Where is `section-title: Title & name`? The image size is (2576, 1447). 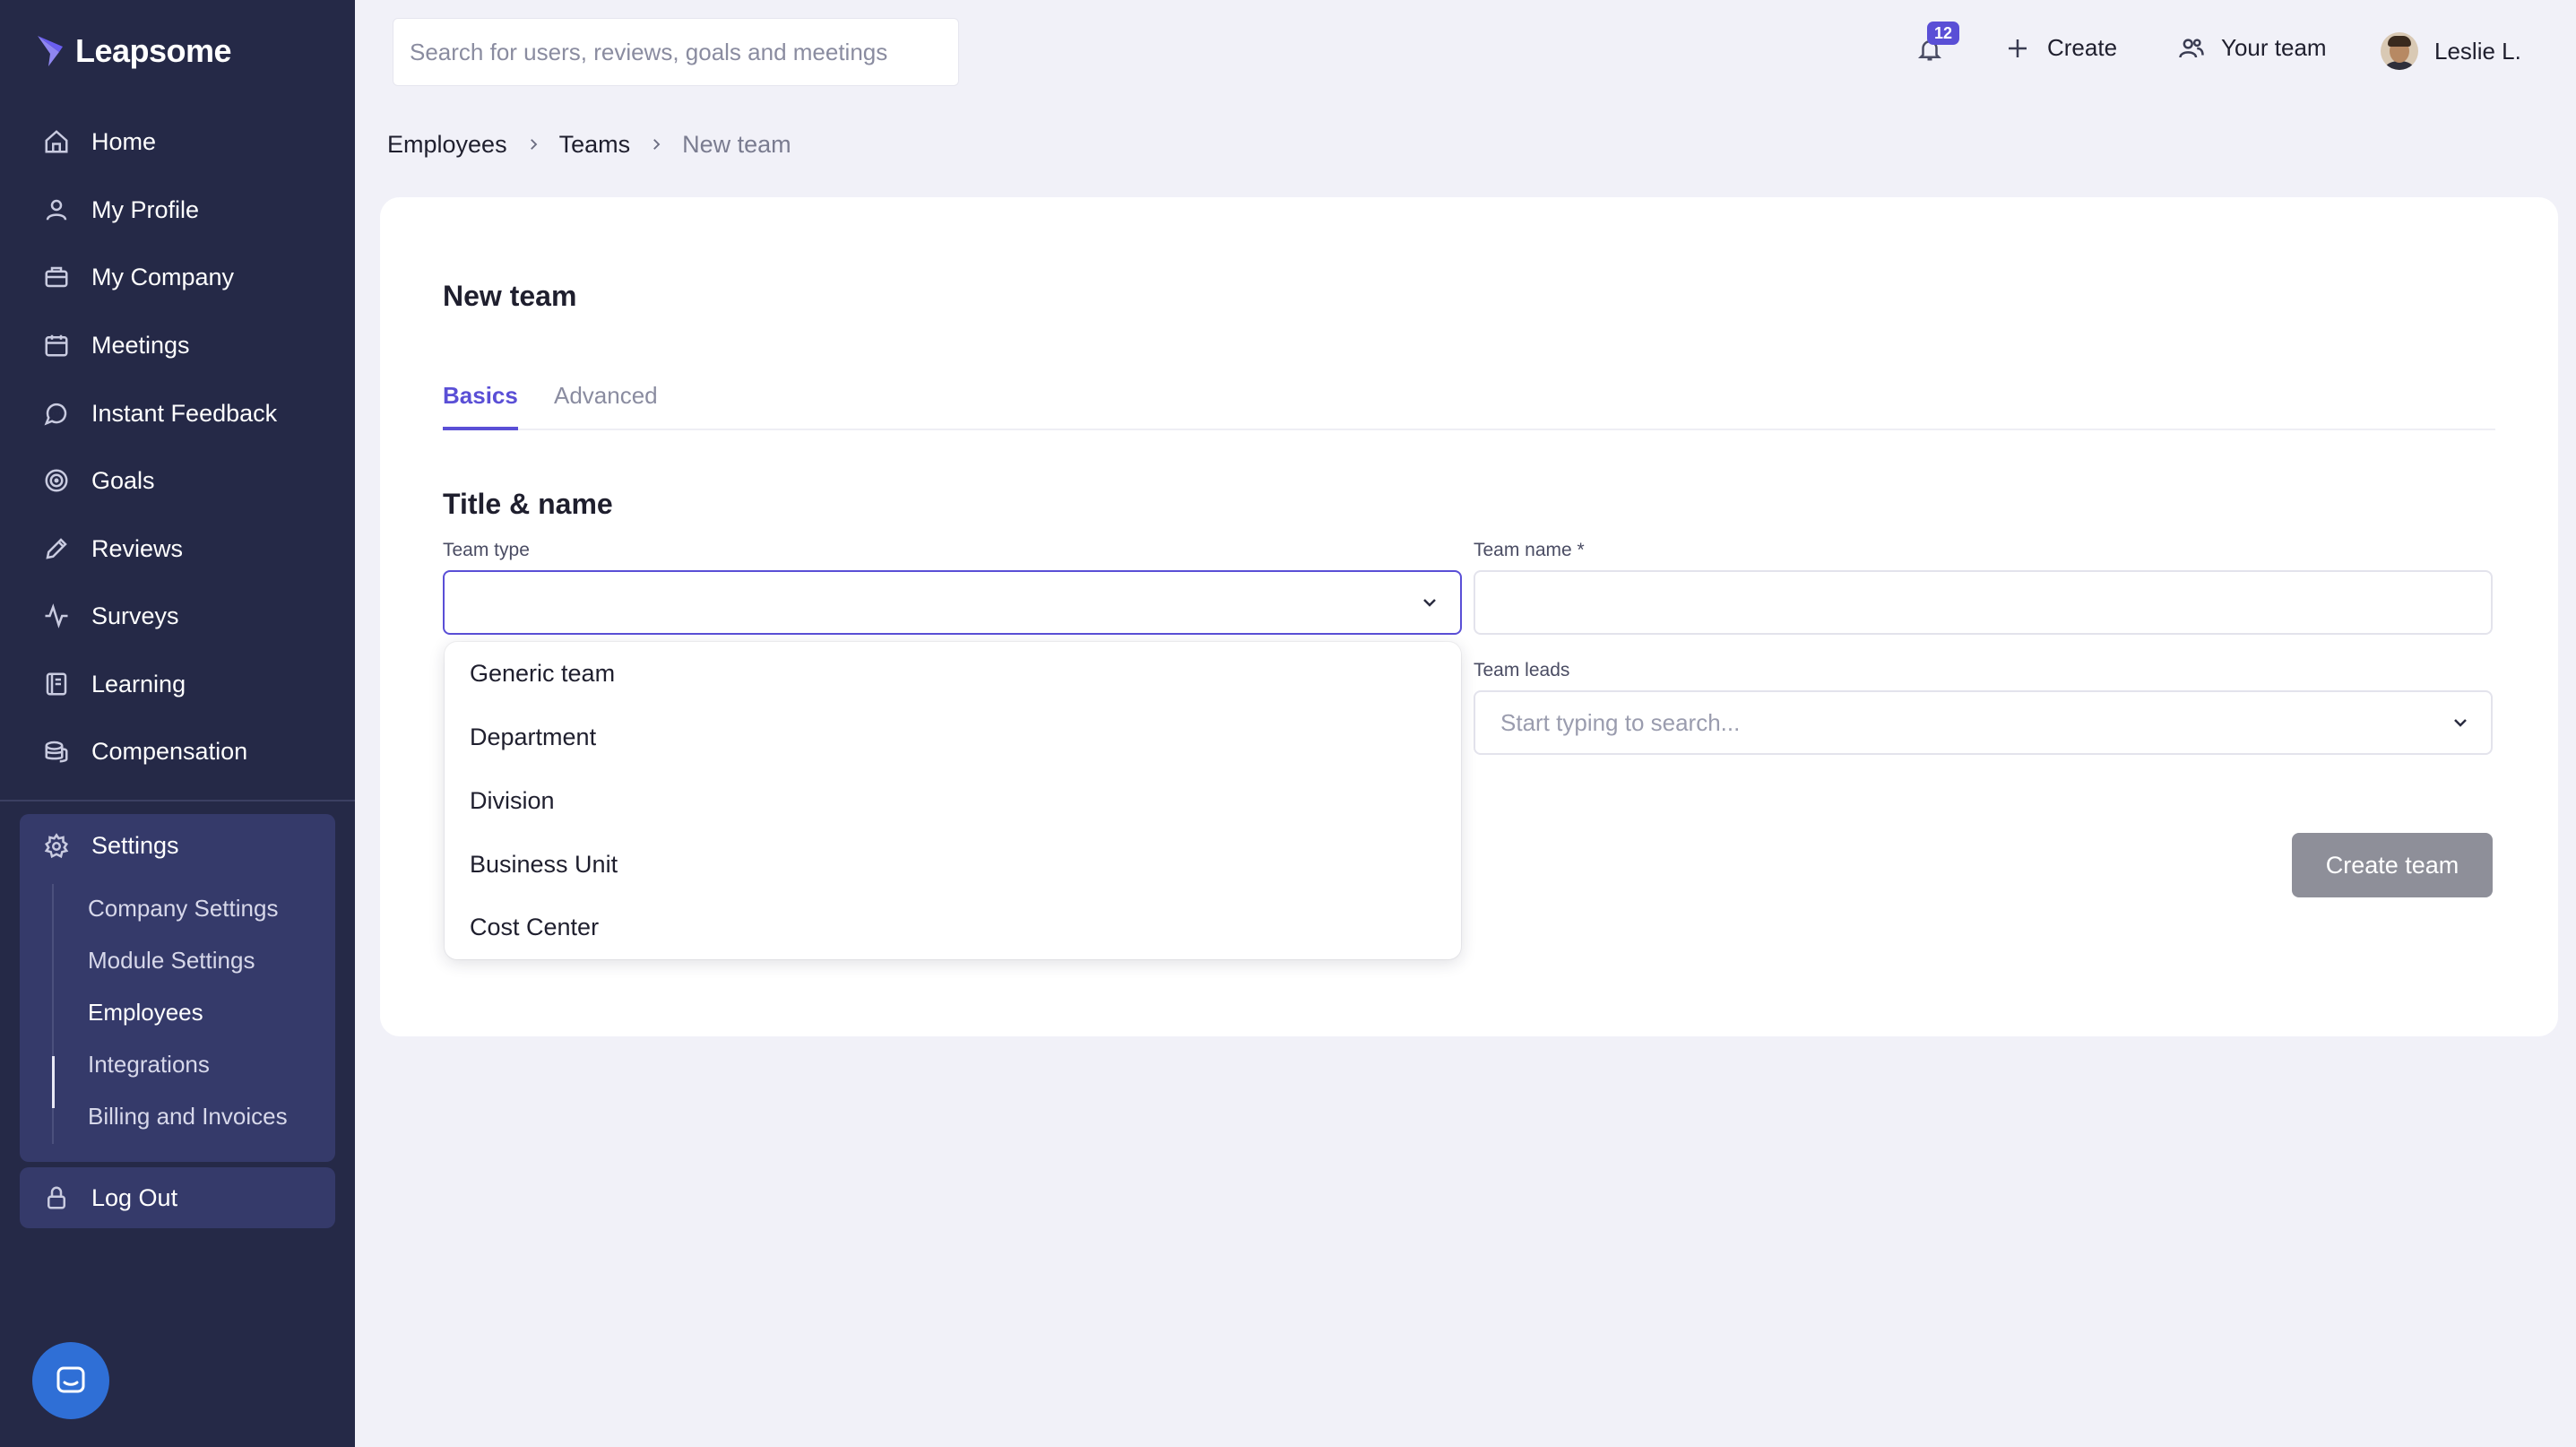
section-title: Title & name is located at coordinates (528, 504).